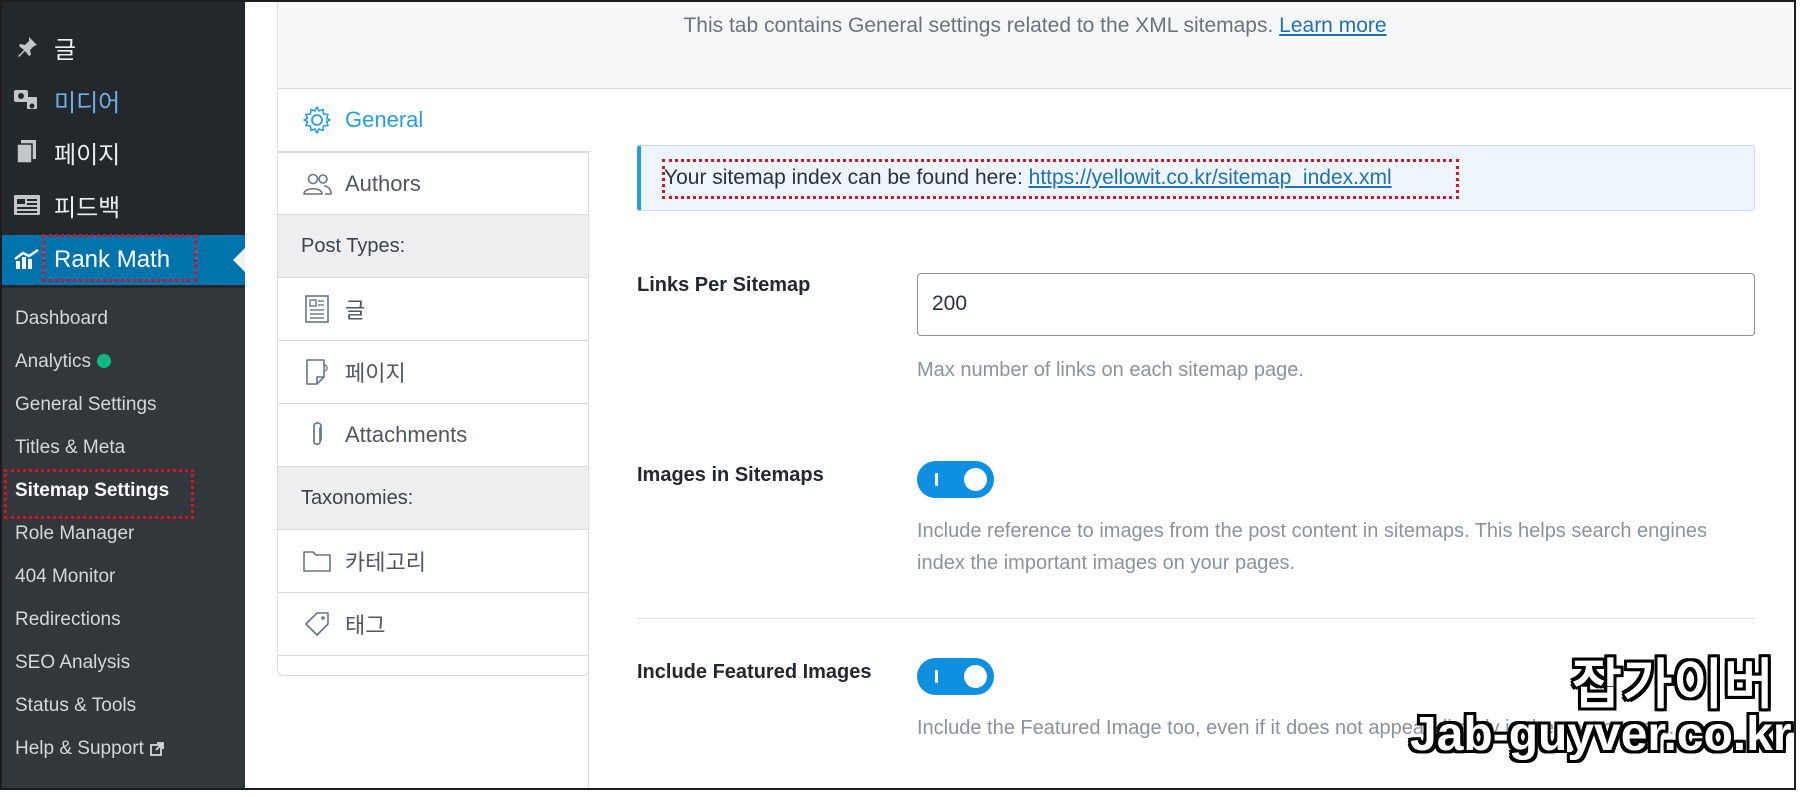 The image size is (1800, 797). I want to click on rank-math-icon, so click(27, 260).